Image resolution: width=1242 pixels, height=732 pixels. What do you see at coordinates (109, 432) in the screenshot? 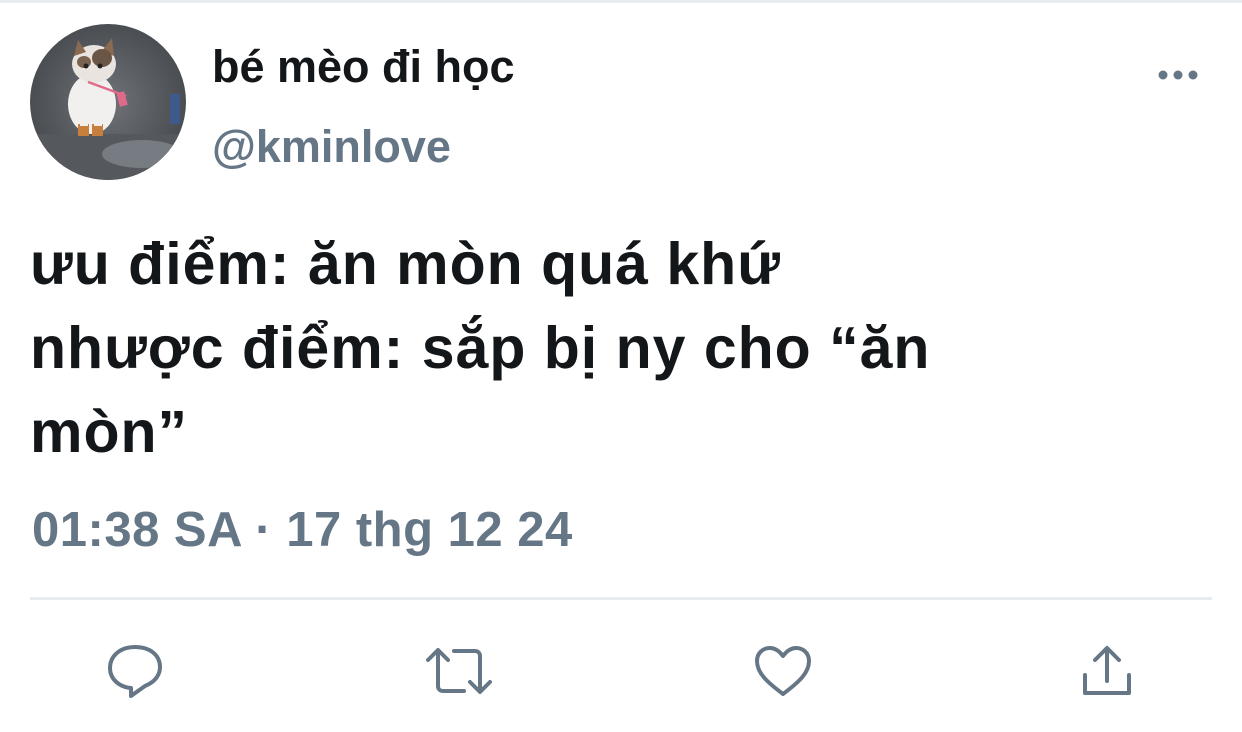
I see `tweet-text-line: mòn”` at bounding box center [109, 432].